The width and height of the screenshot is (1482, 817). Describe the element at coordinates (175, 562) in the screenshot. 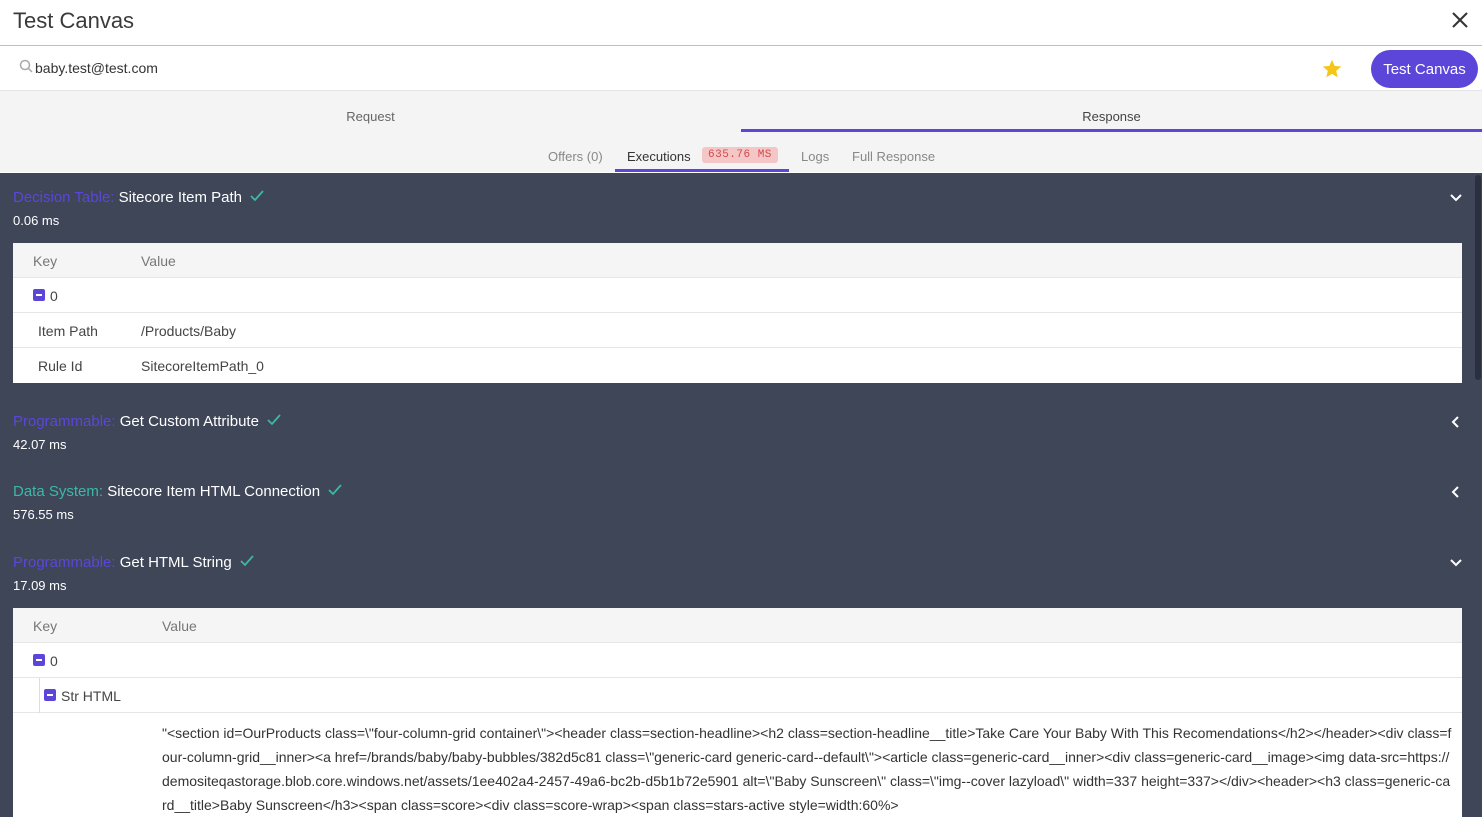

I see `execution-name: Get HTML String` at that location.